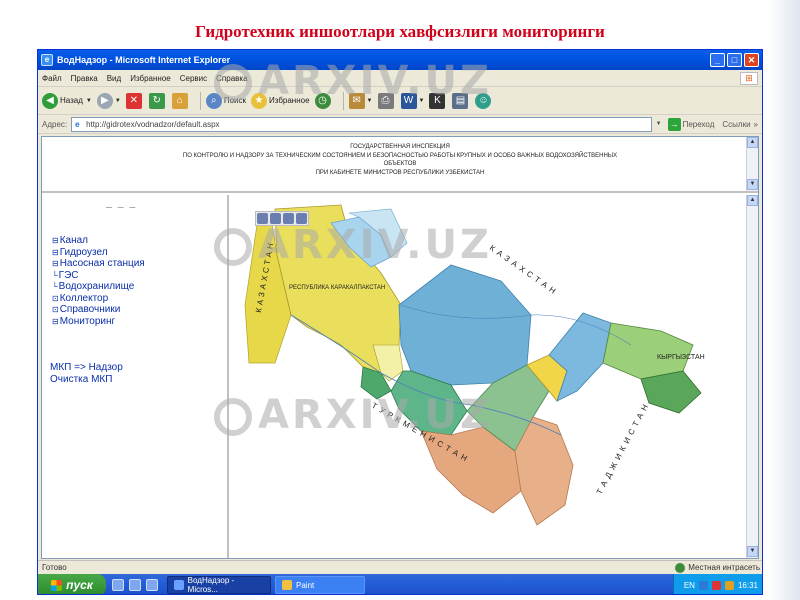  I want to click on watermark-text: ARXIV.UZ, so click(375, 245).